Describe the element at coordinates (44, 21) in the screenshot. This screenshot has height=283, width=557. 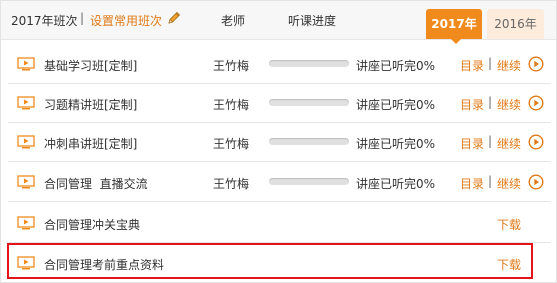
I see `year-class-label: 2017年班次` at that location.